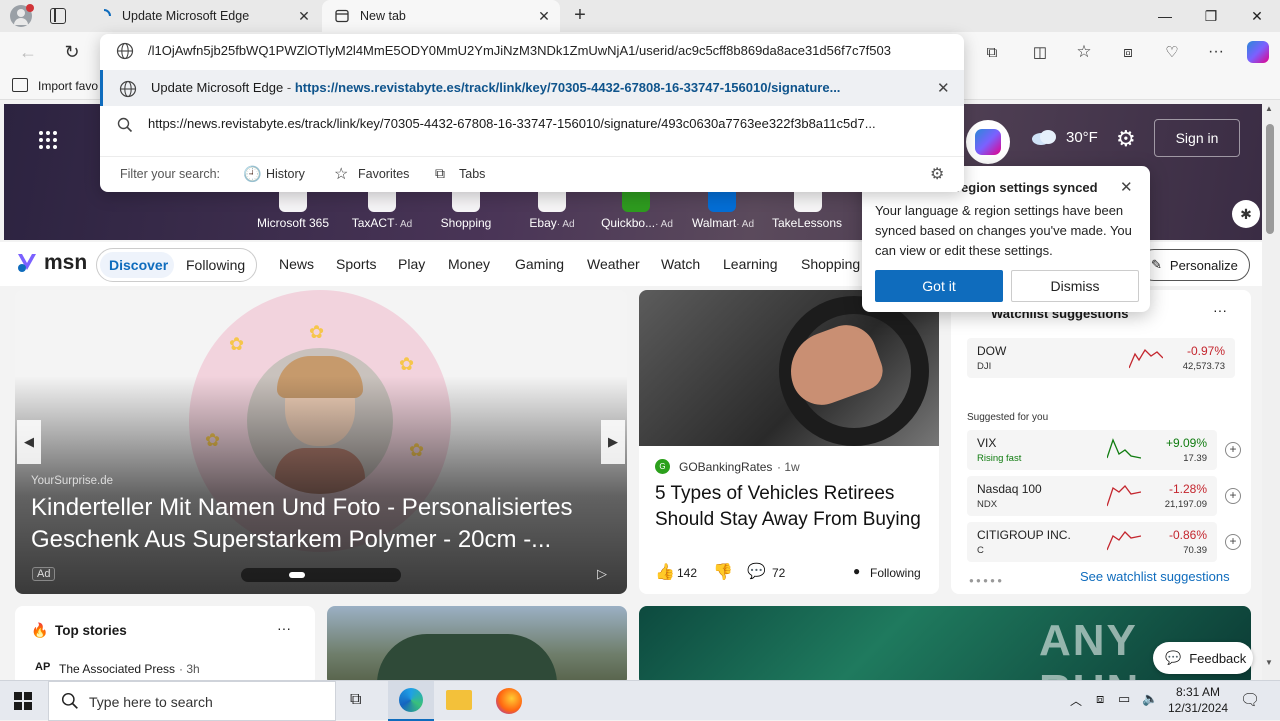  What do you see at coordinates (356, 264) in the screenshot?
I see `nav-sports: Sports` at bounding box center [356, 264].